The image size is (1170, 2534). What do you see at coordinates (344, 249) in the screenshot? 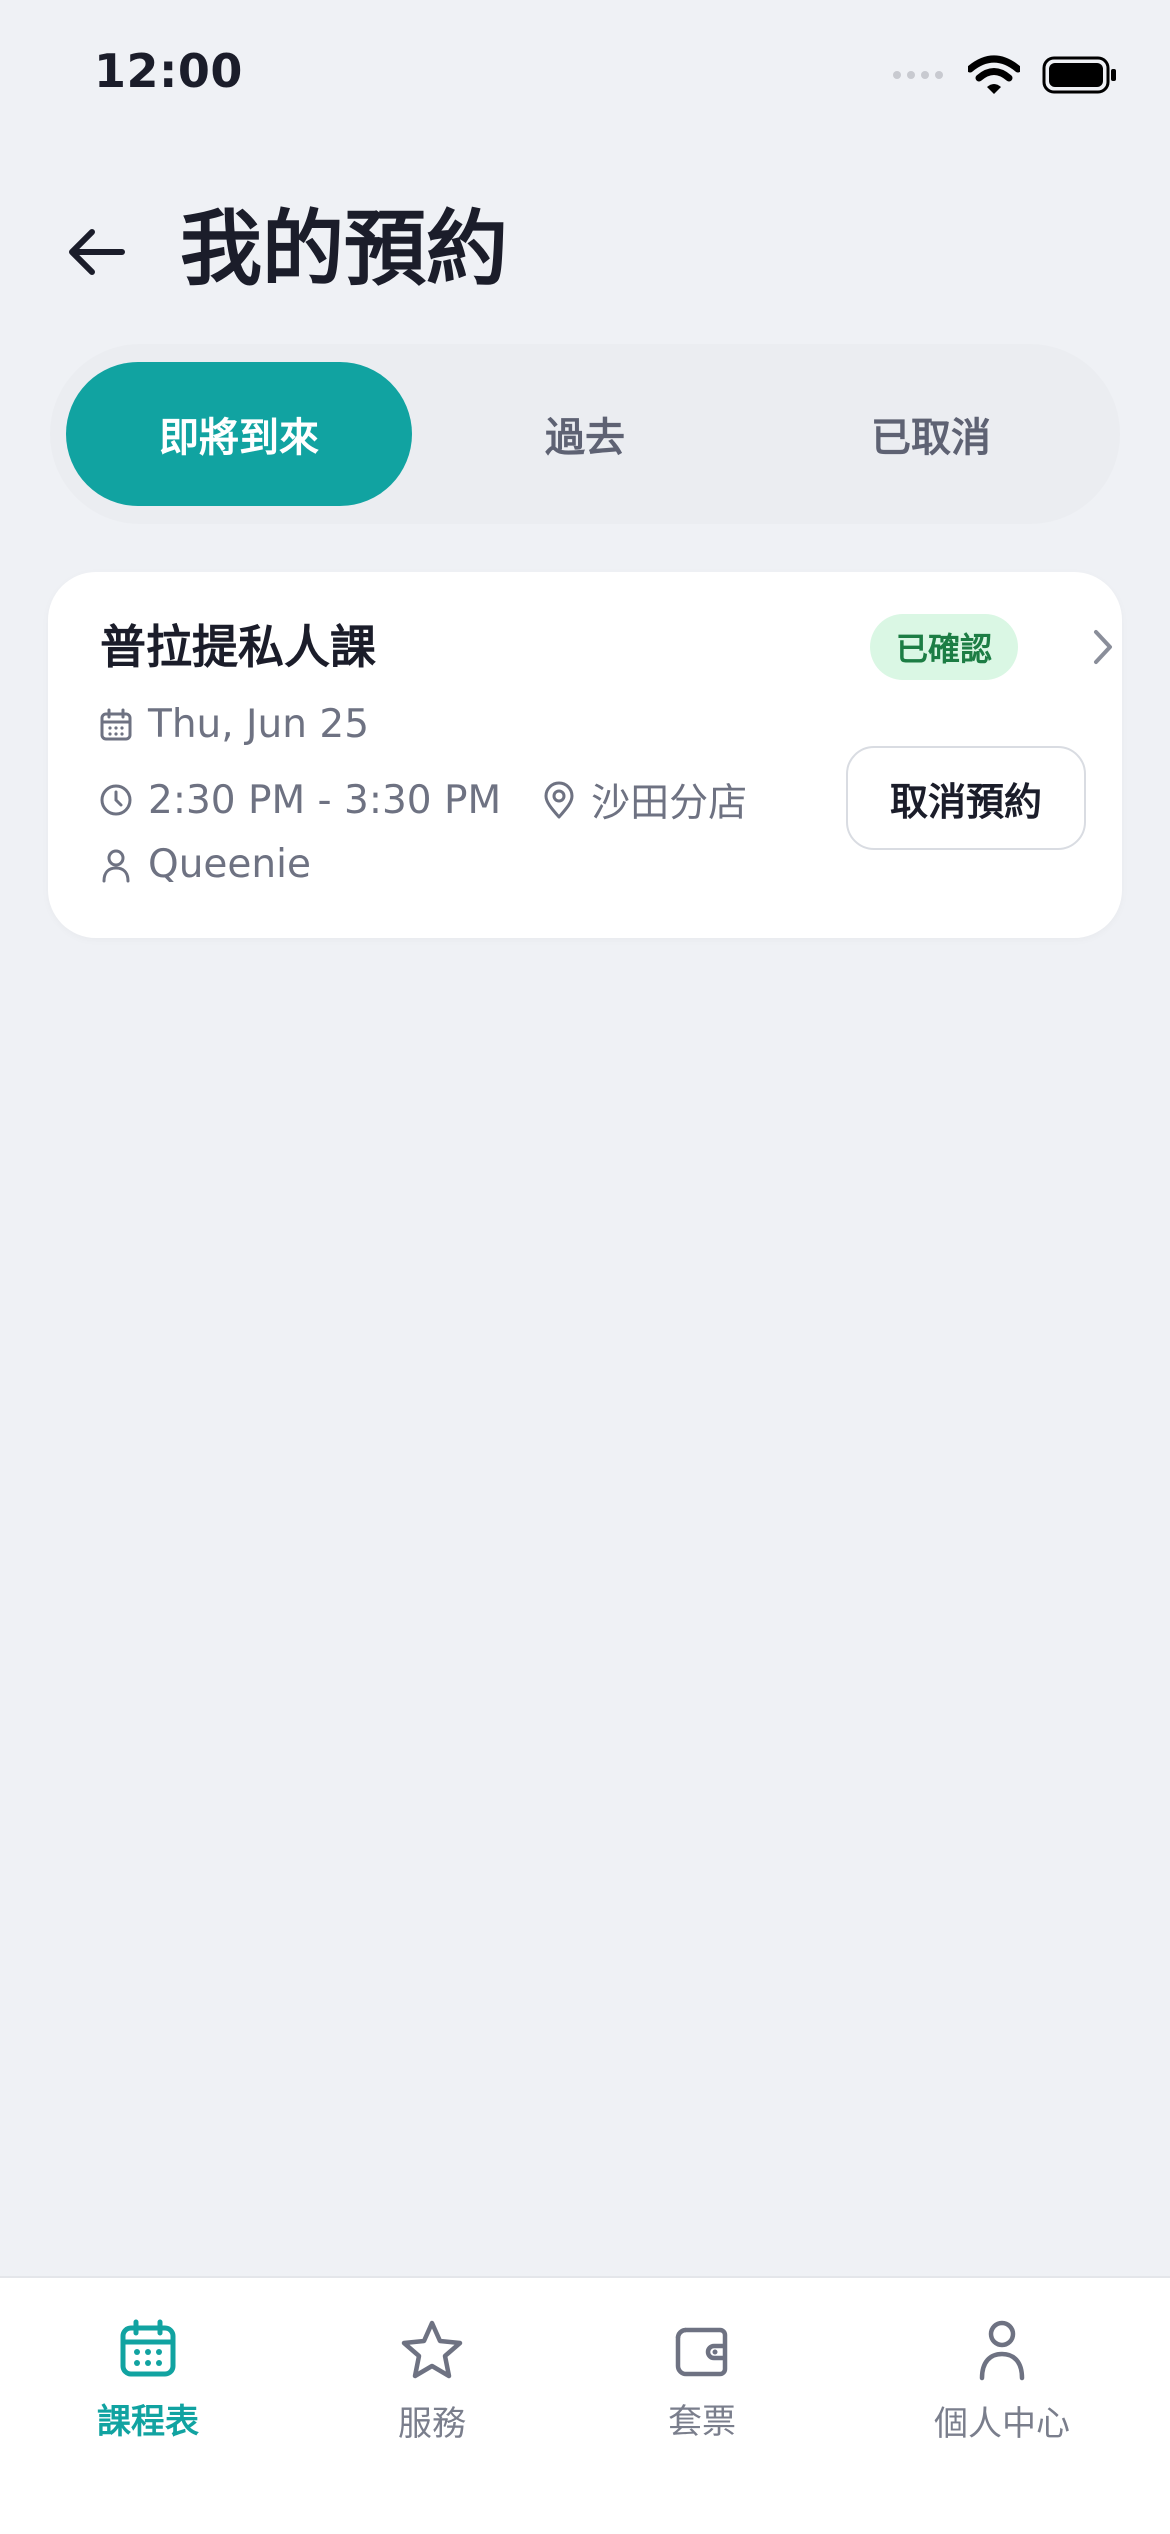
I see `page-title: 我的預約` at bounding box center [344, 249].